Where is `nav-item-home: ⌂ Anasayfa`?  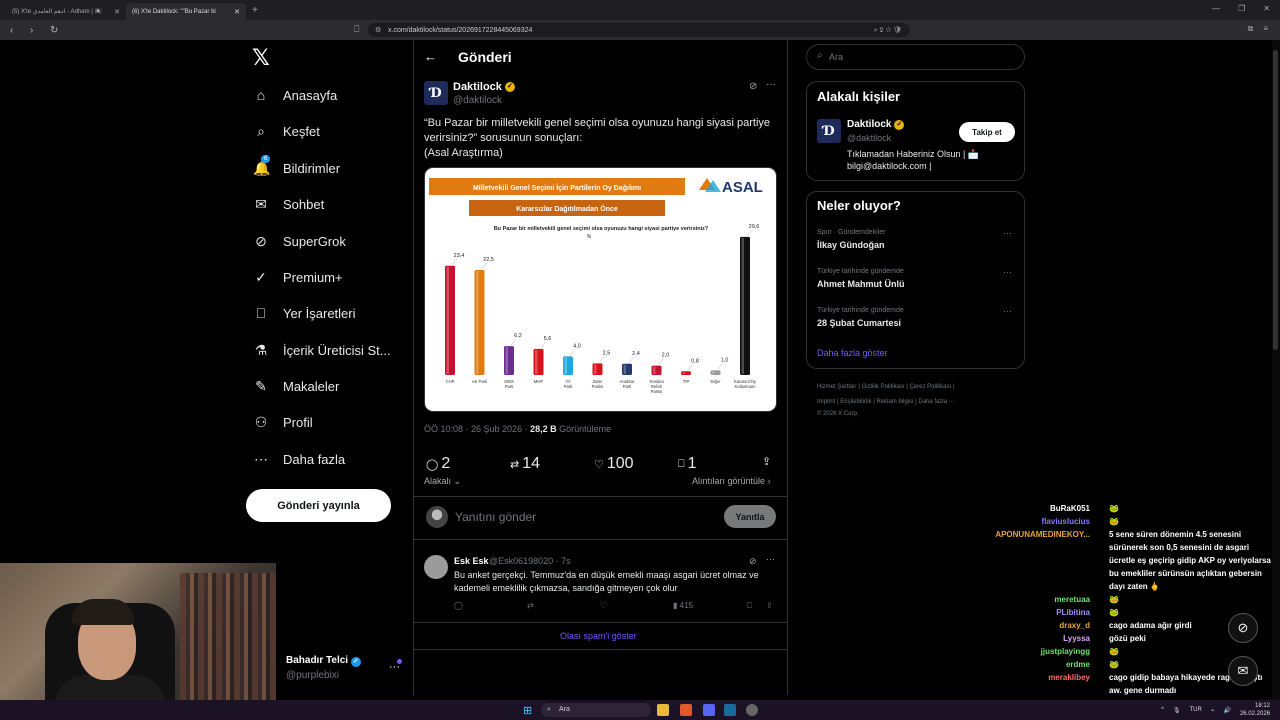 nav-item-home: ⌂ Anasayfa is located at coordinates (295, 95).